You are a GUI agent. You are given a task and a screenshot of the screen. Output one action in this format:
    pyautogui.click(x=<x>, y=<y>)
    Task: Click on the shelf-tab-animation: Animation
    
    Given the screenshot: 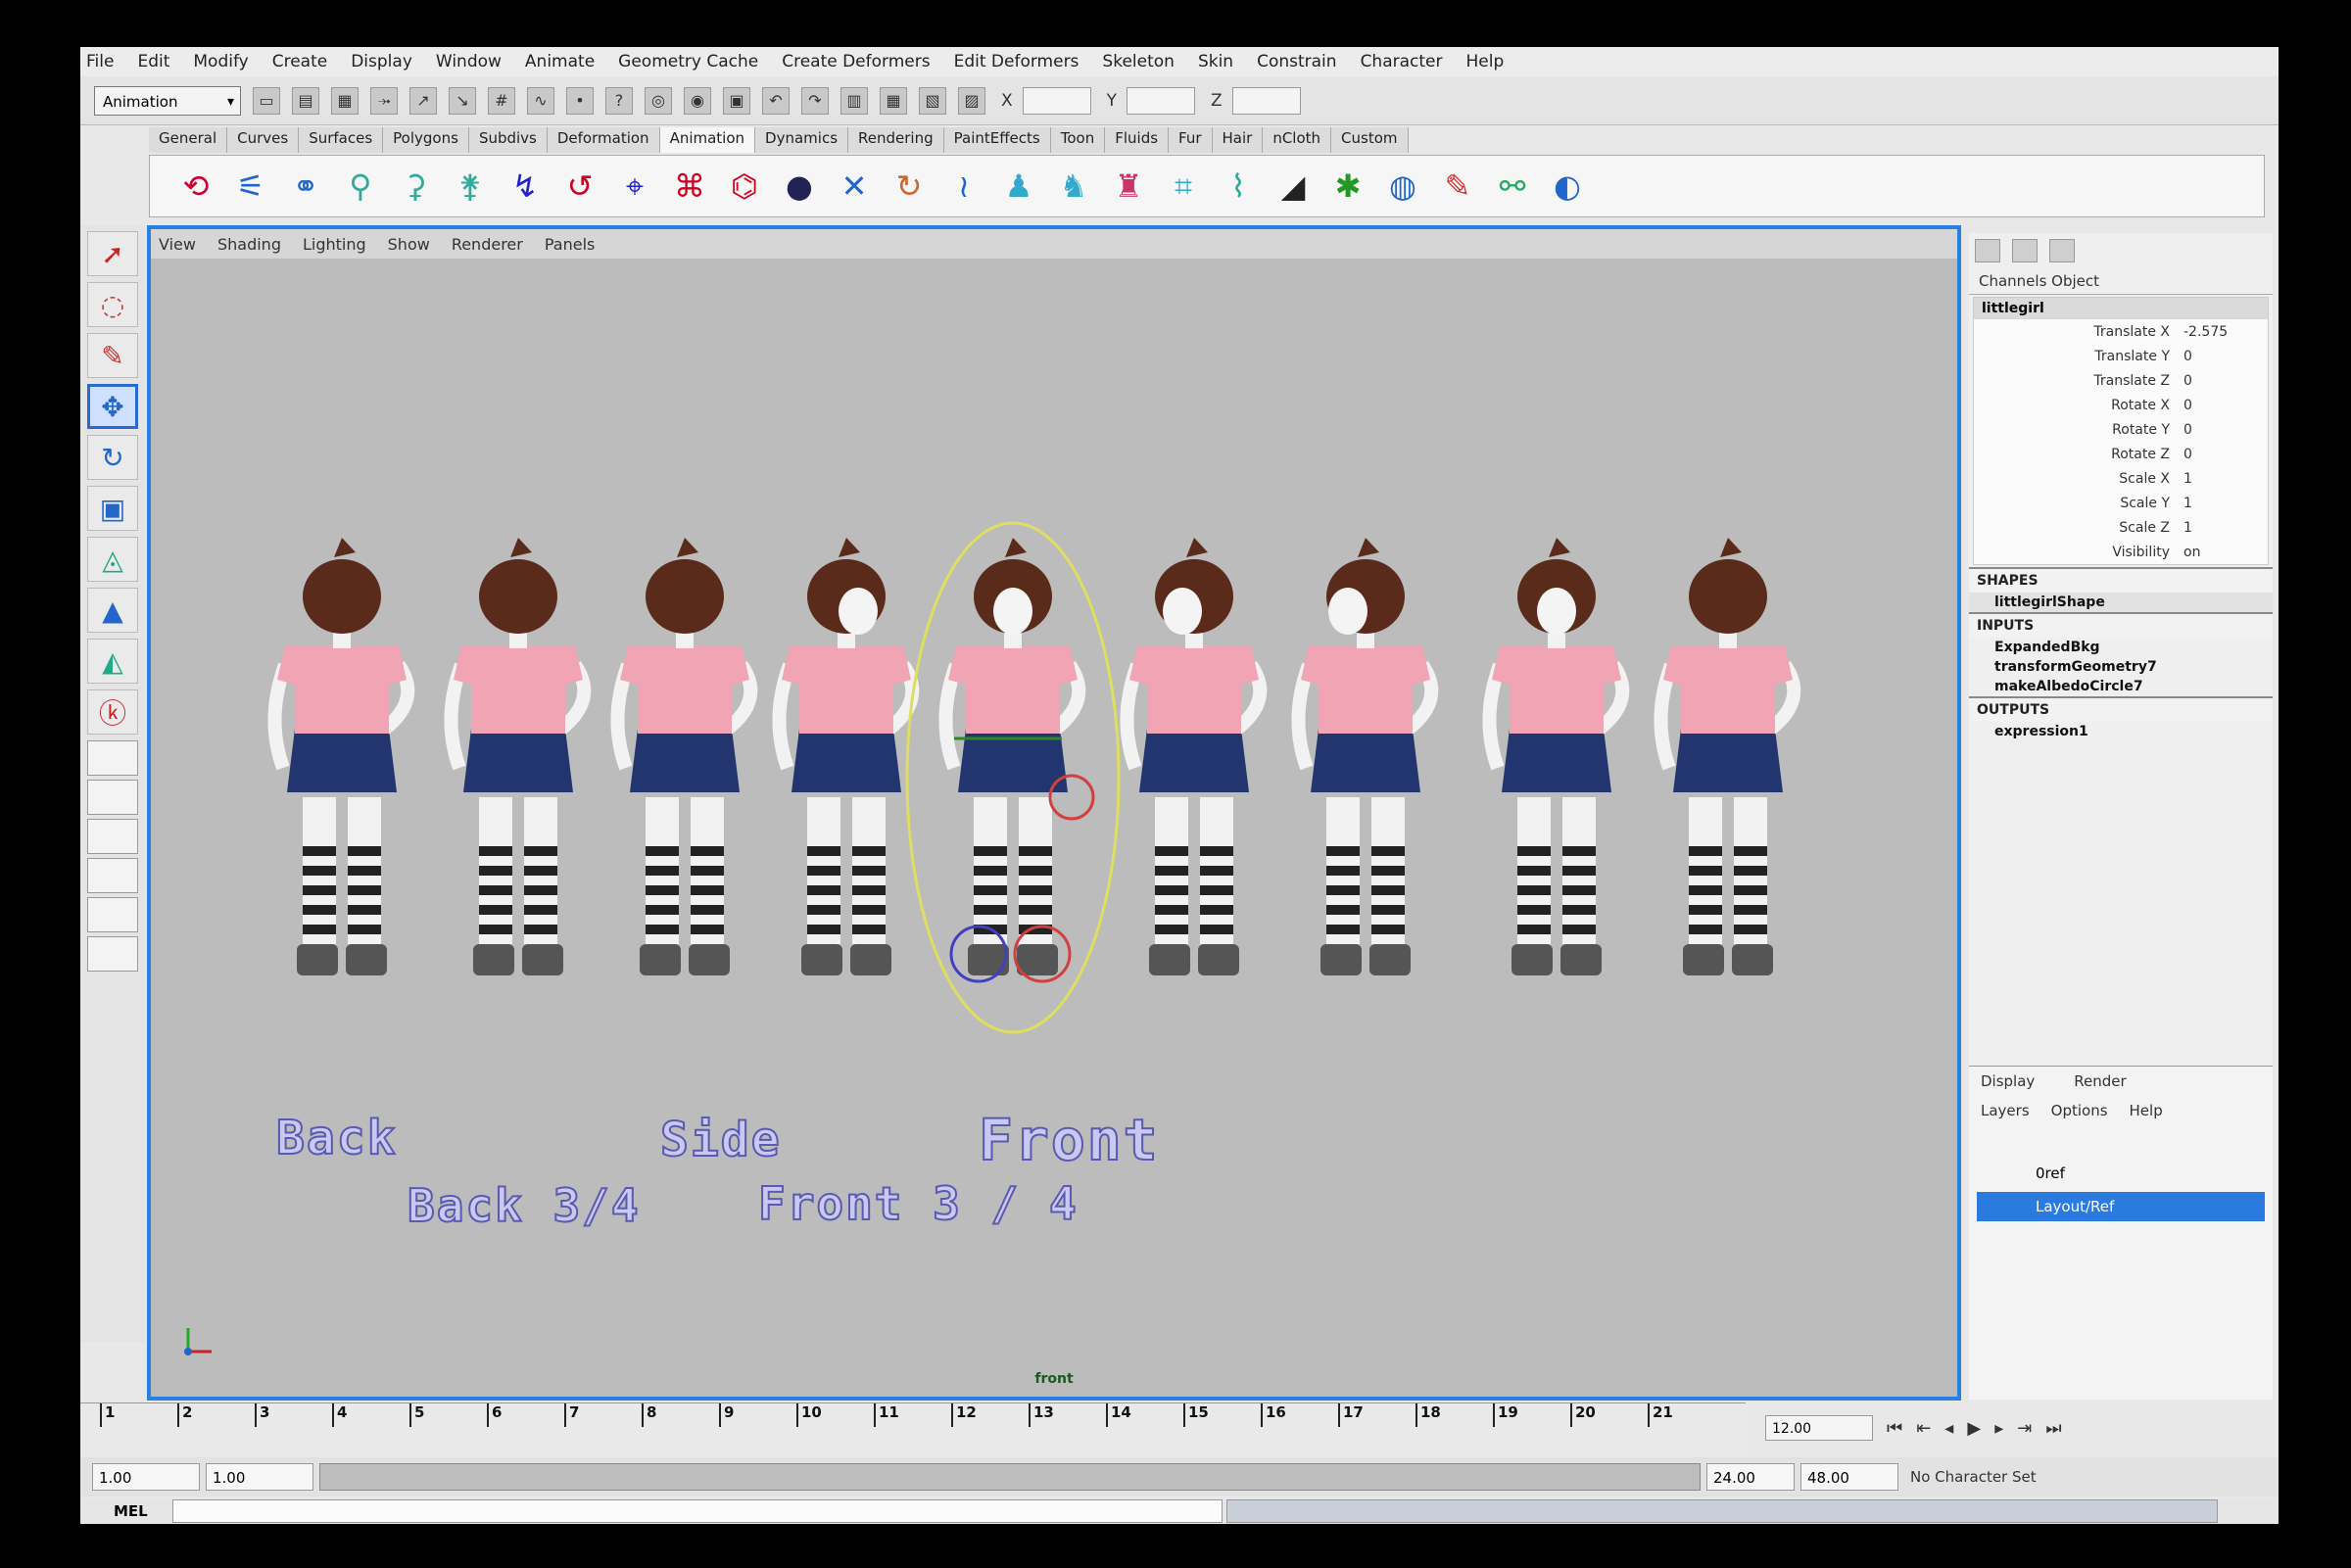 What is the action you would take?
    pyautogui.click(x=708, y=140)
    